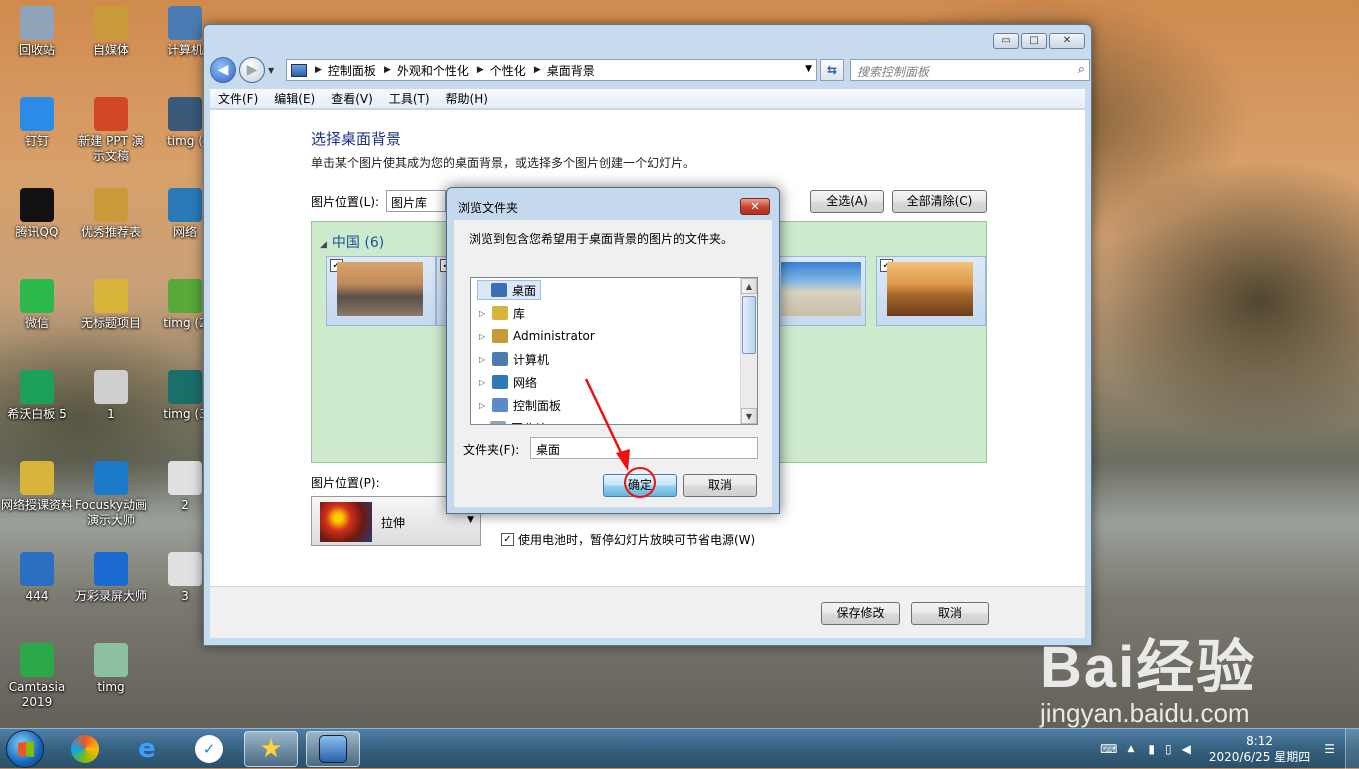 This screenshot has height=769, width=1359. I want to click on bridge-thumbnail, so click(930, 289).